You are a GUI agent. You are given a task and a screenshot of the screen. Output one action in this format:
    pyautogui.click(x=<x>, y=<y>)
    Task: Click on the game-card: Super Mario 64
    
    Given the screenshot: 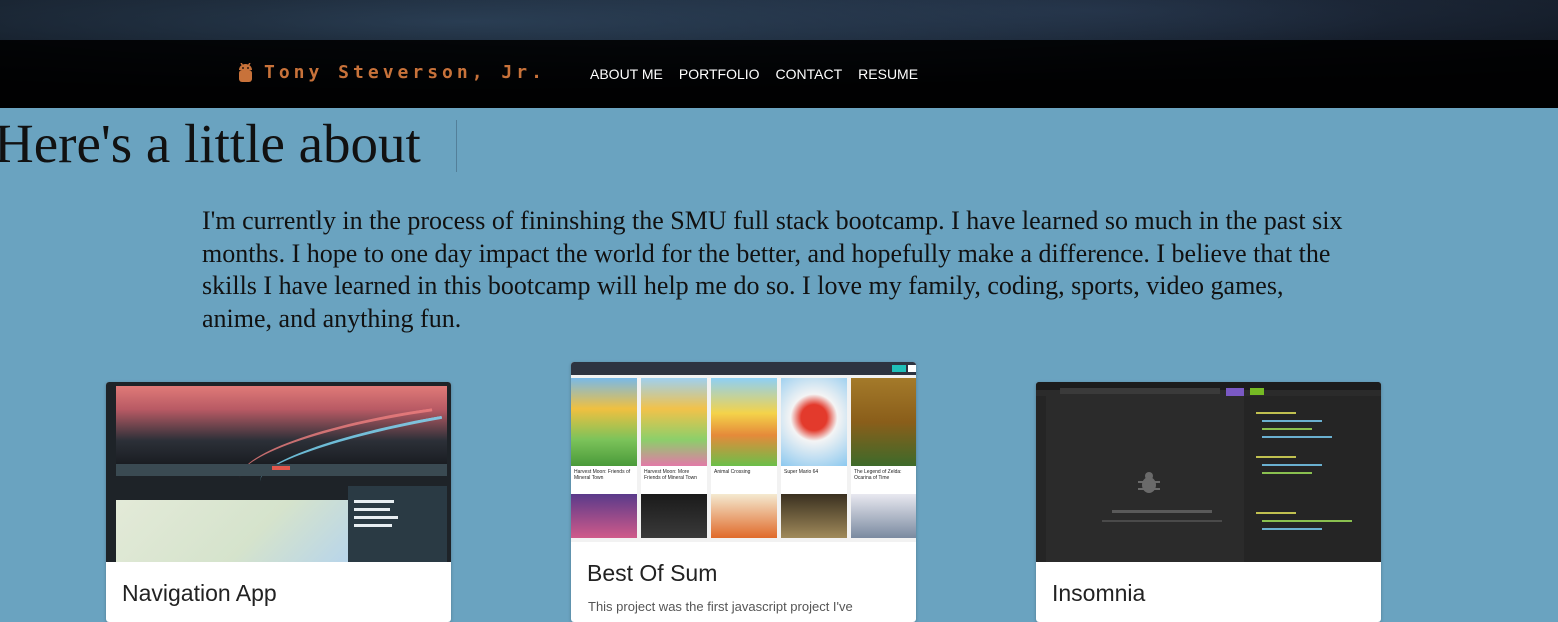 What is the action you would take?
    pyautogui.click(x=814, y=436)
    